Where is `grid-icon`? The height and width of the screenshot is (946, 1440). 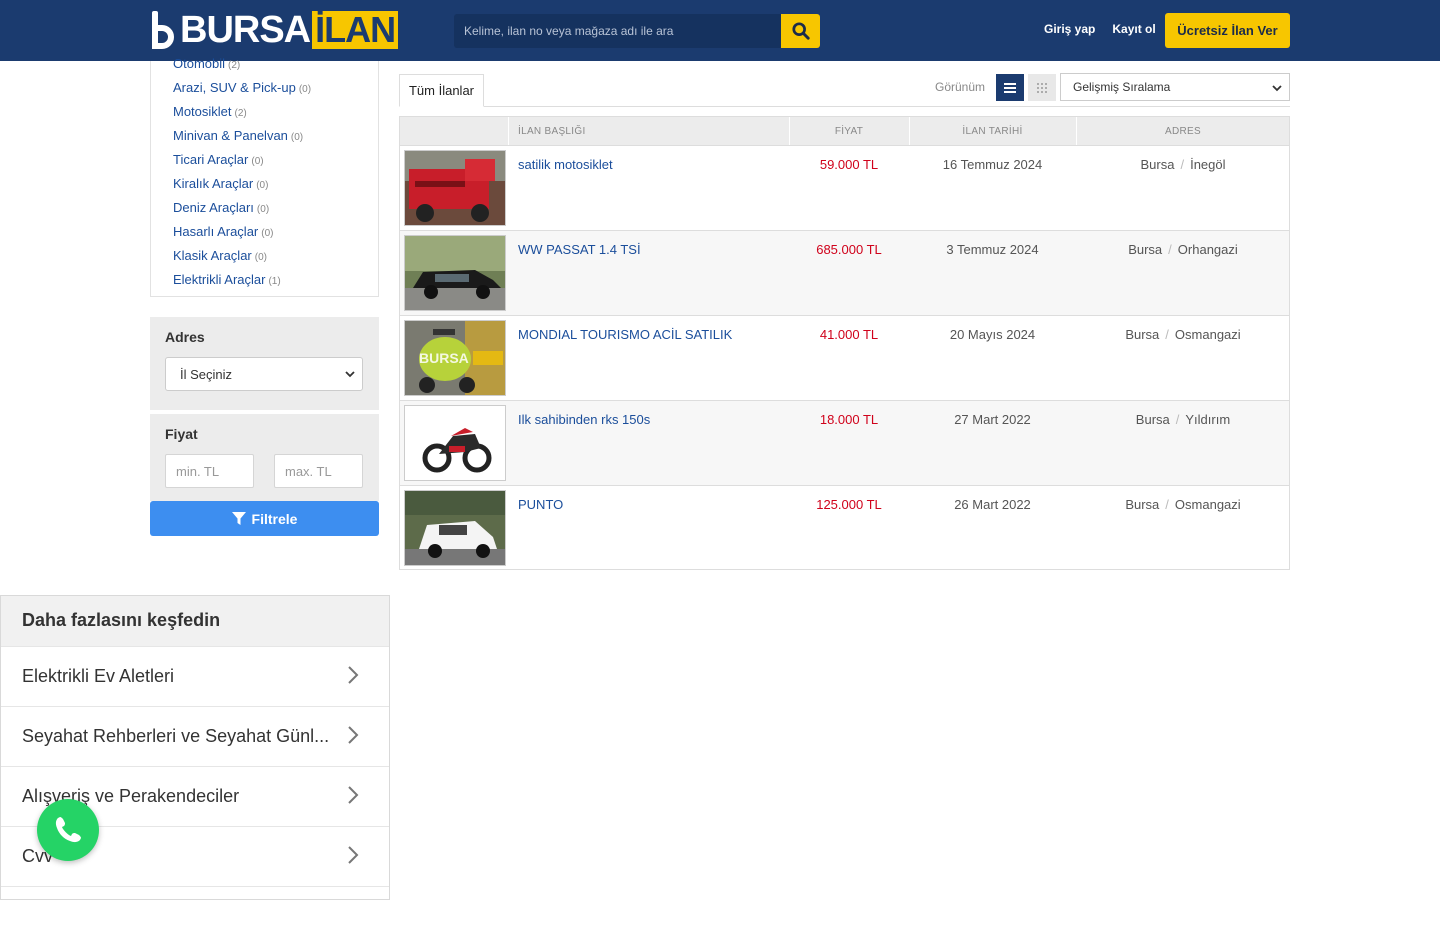 grid-icon is located at coordinates (1042, 87).